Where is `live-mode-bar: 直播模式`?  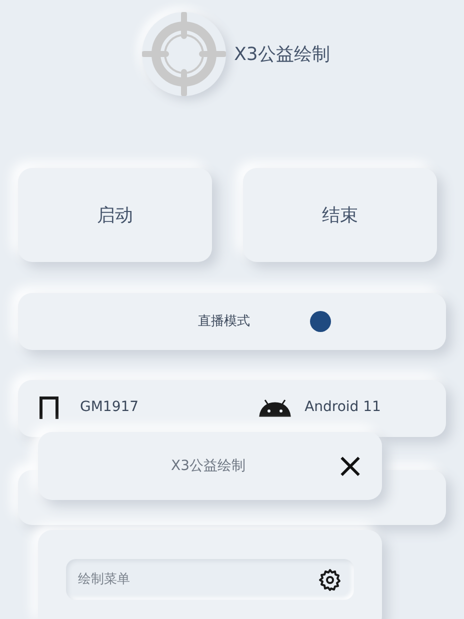 live-mode-bar: 直播模式 is located at coordinates (232, 321).